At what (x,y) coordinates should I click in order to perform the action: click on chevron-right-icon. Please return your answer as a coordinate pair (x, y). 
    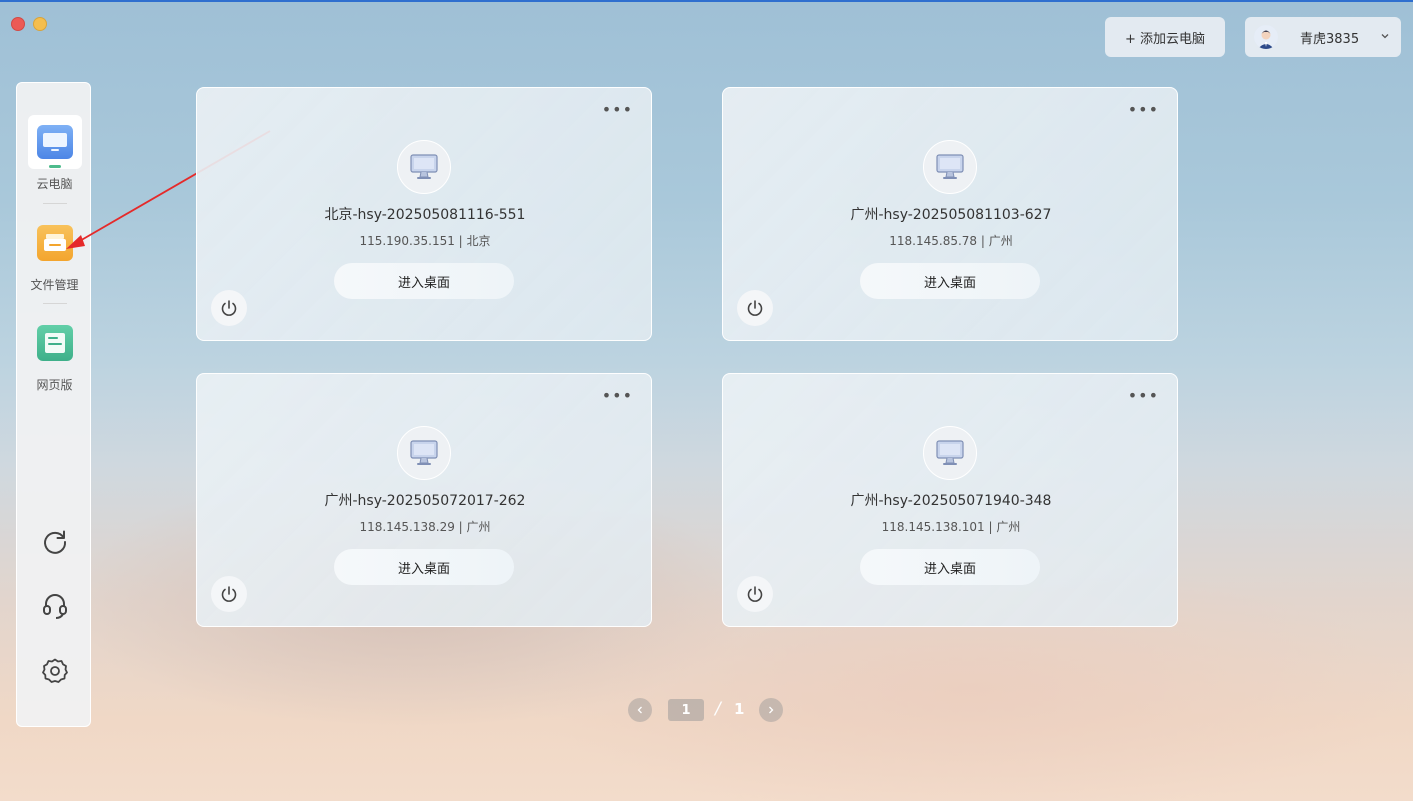
    Looking at the image, I should click on (771, 710).